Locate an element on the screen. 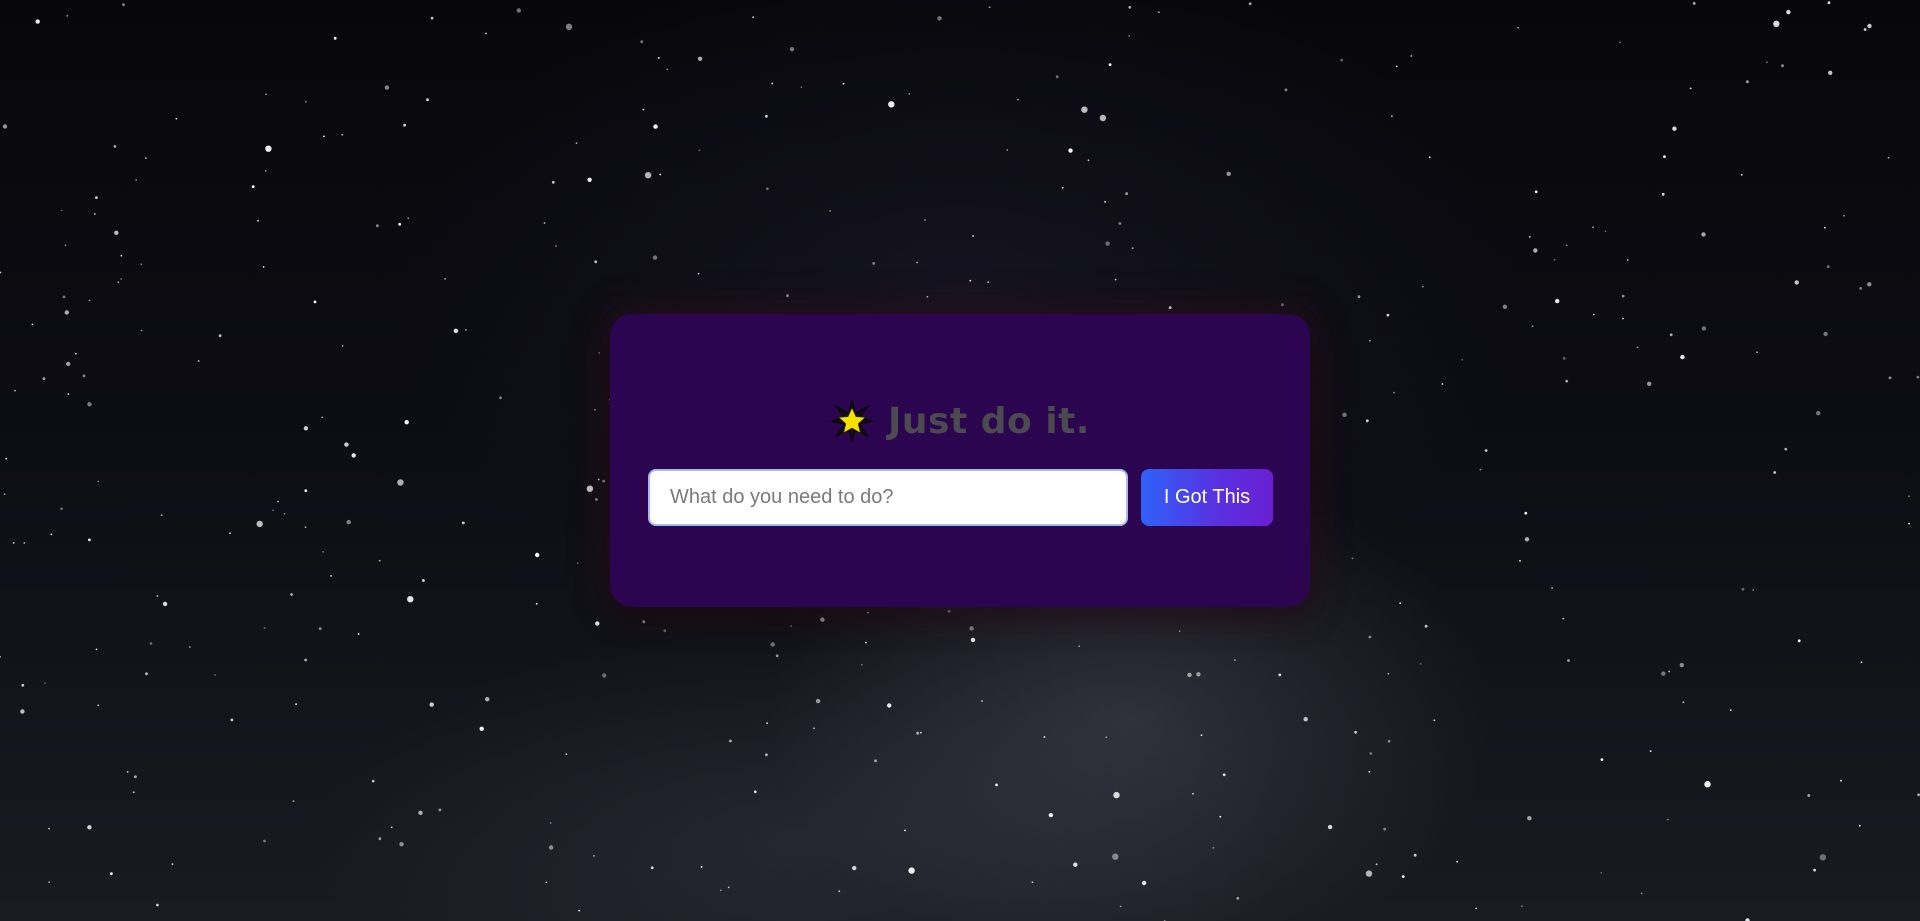 The width and height of the screenshot is (1920, 921). add-task-button: I Got This is located at coordinates (1207, 497).